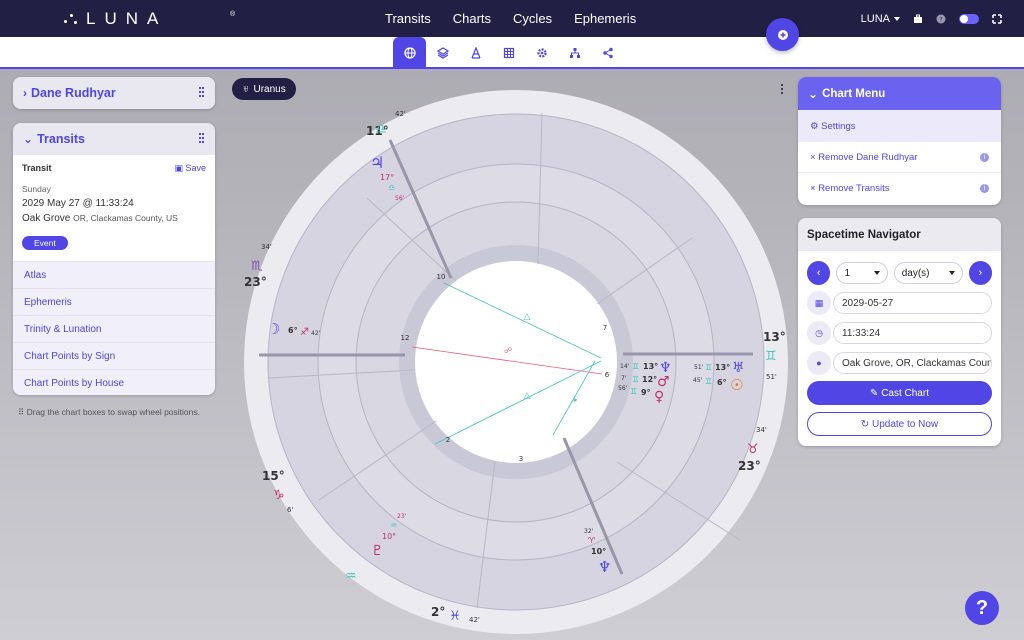 The width and height of the screenshot is (1024, 640). I want to click on libra-icon: ♎, so click(381, 129).